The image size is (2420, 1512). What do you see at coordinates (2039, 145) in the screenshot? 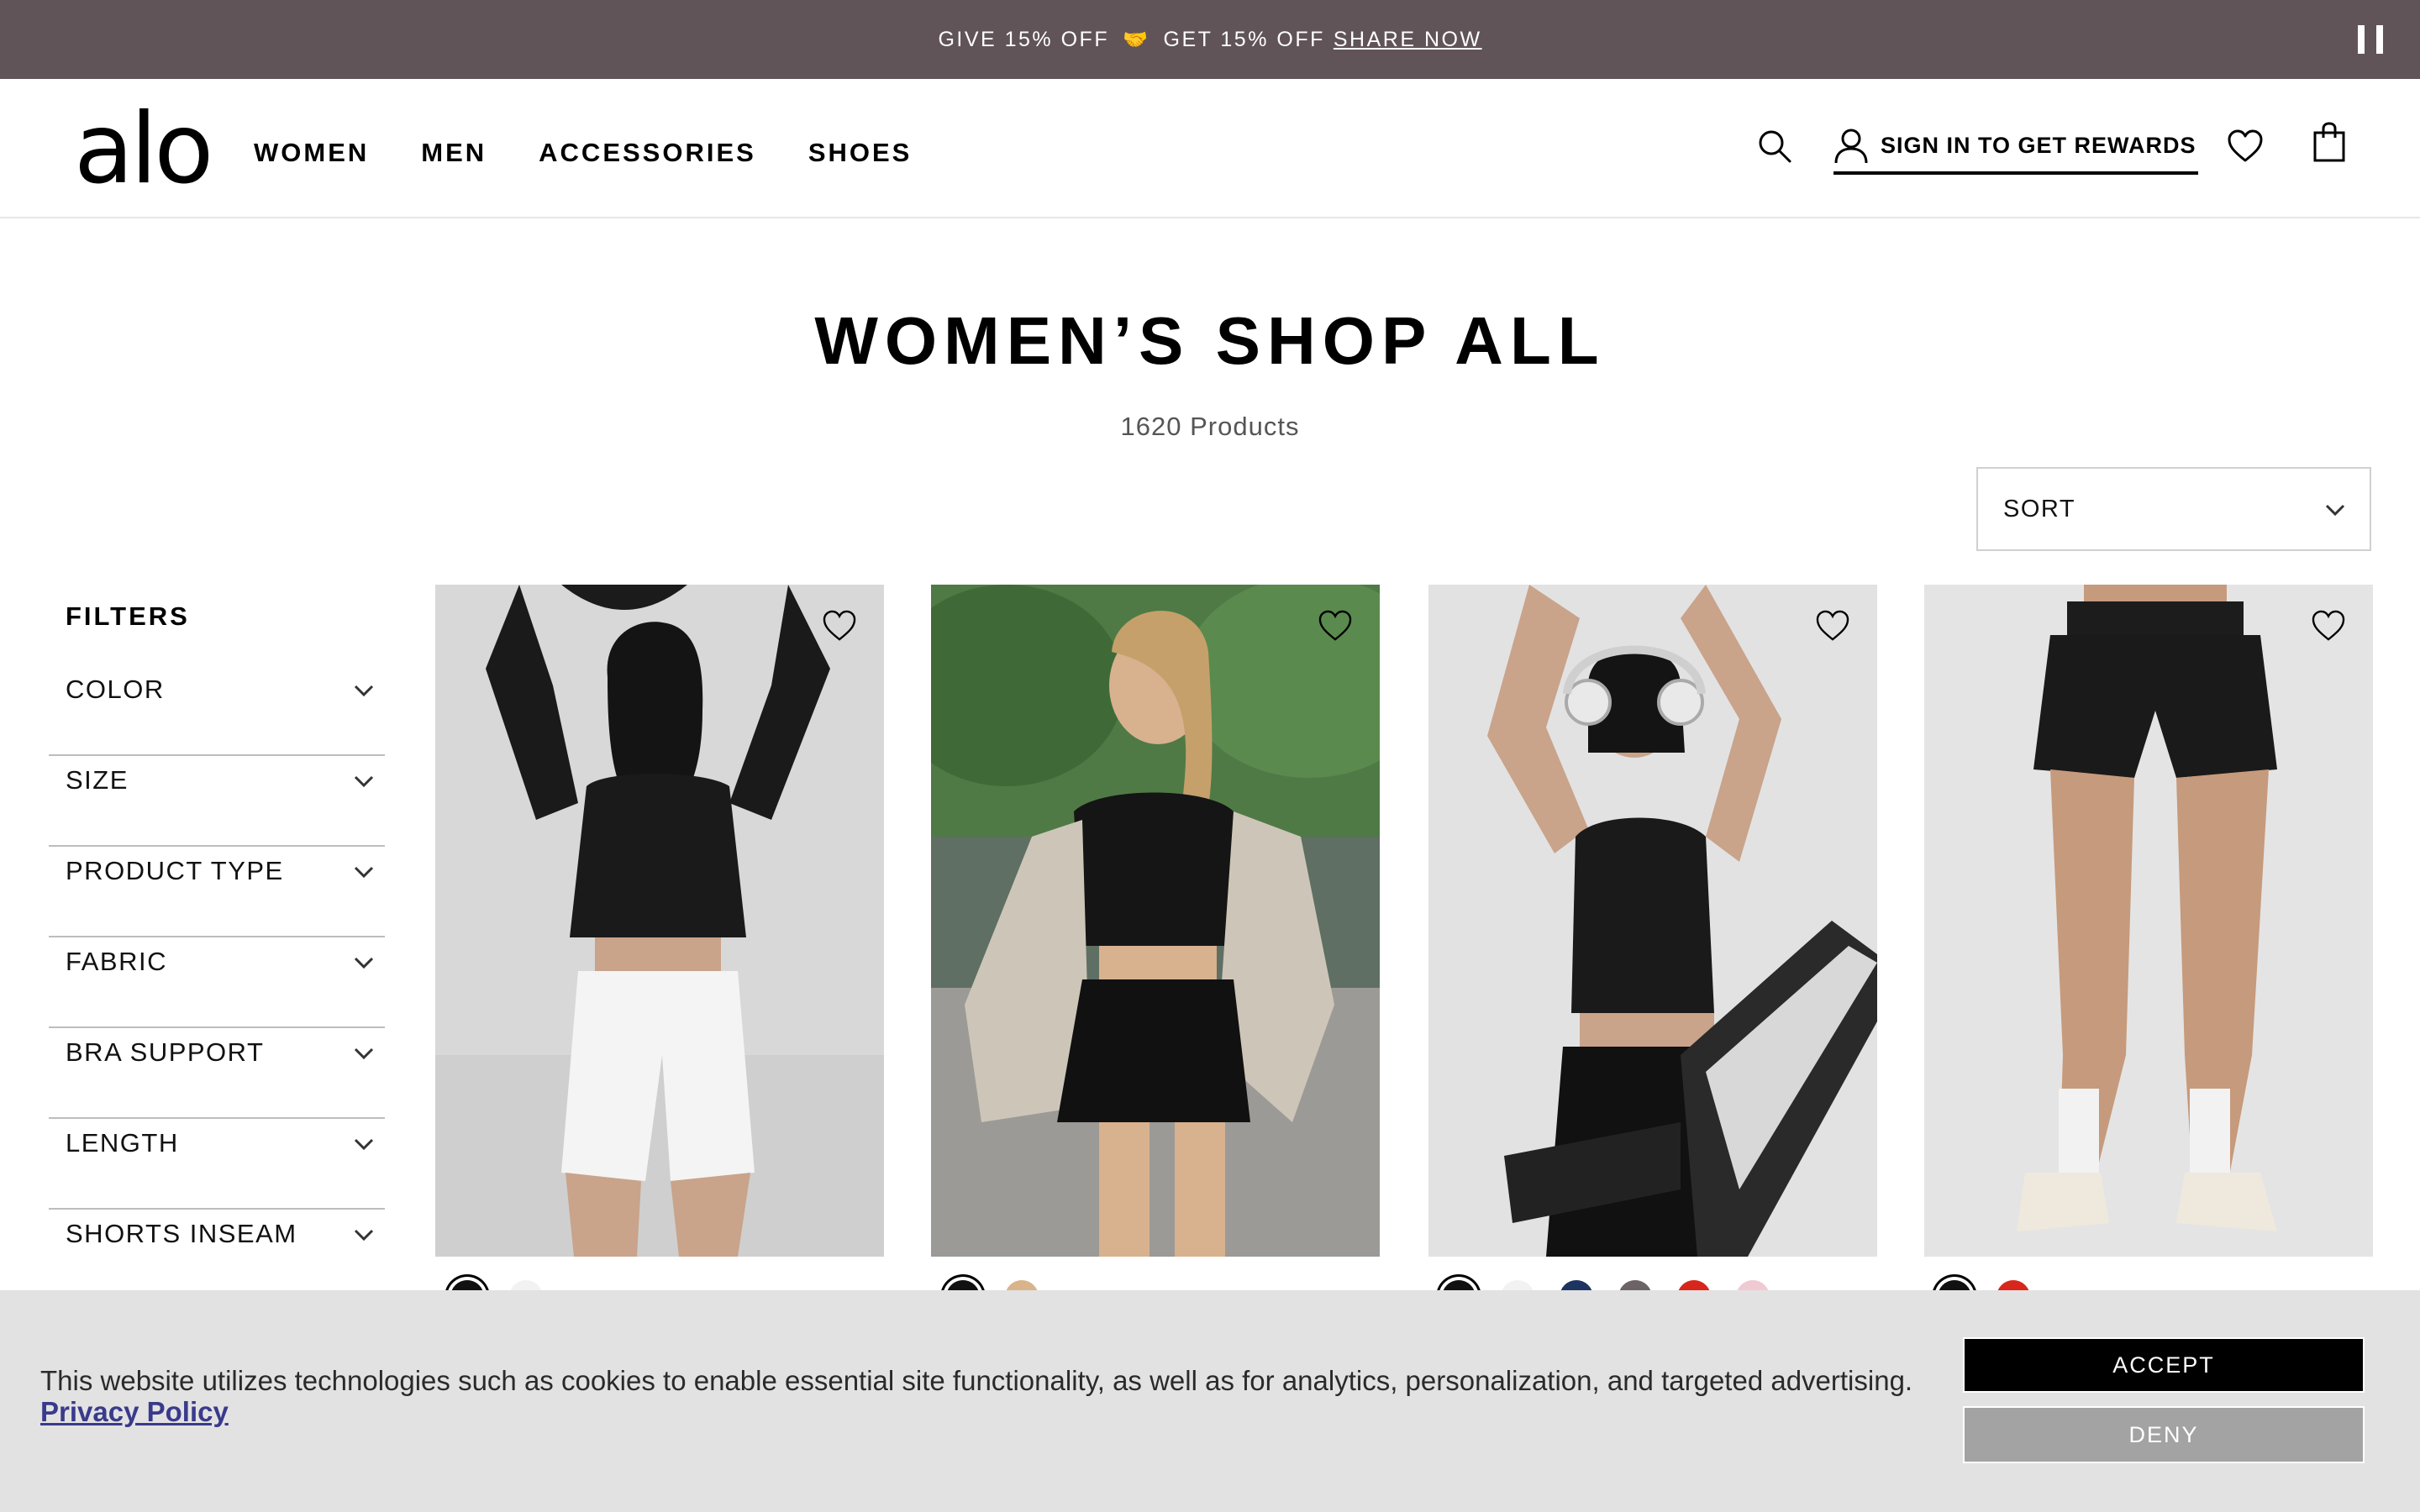
I see `sign-in-label: SIGN IN TO GET REWARDS` at bounding box center [2039, 145].